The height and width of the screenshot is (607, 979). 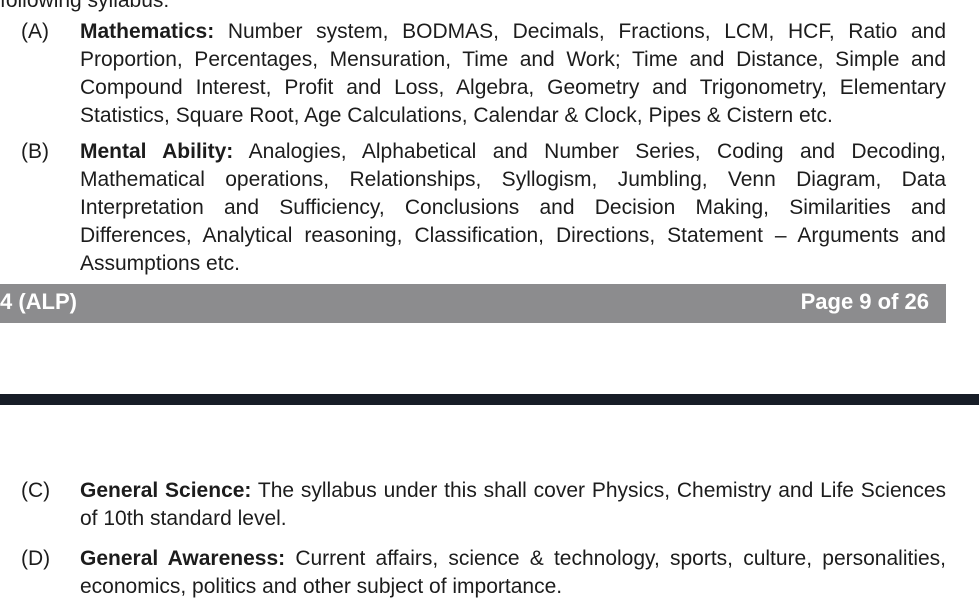 I want to click on item-title: Mathematics:, so click(x=147, y=31).